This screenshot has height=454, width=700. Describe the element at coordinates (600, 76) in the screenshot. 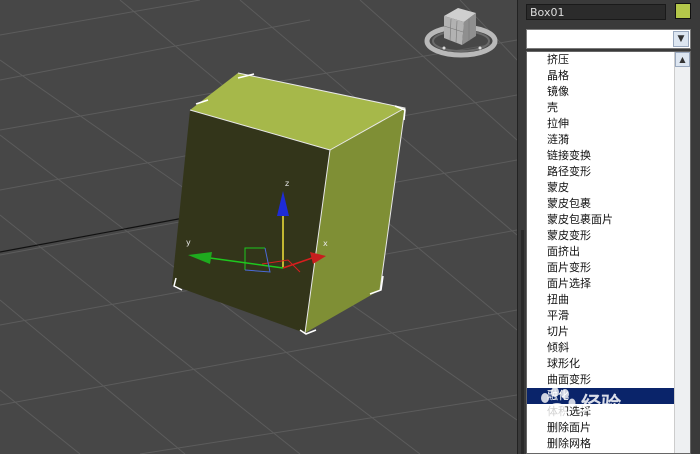

I see `modifier-list-item: 晶格` at that location.